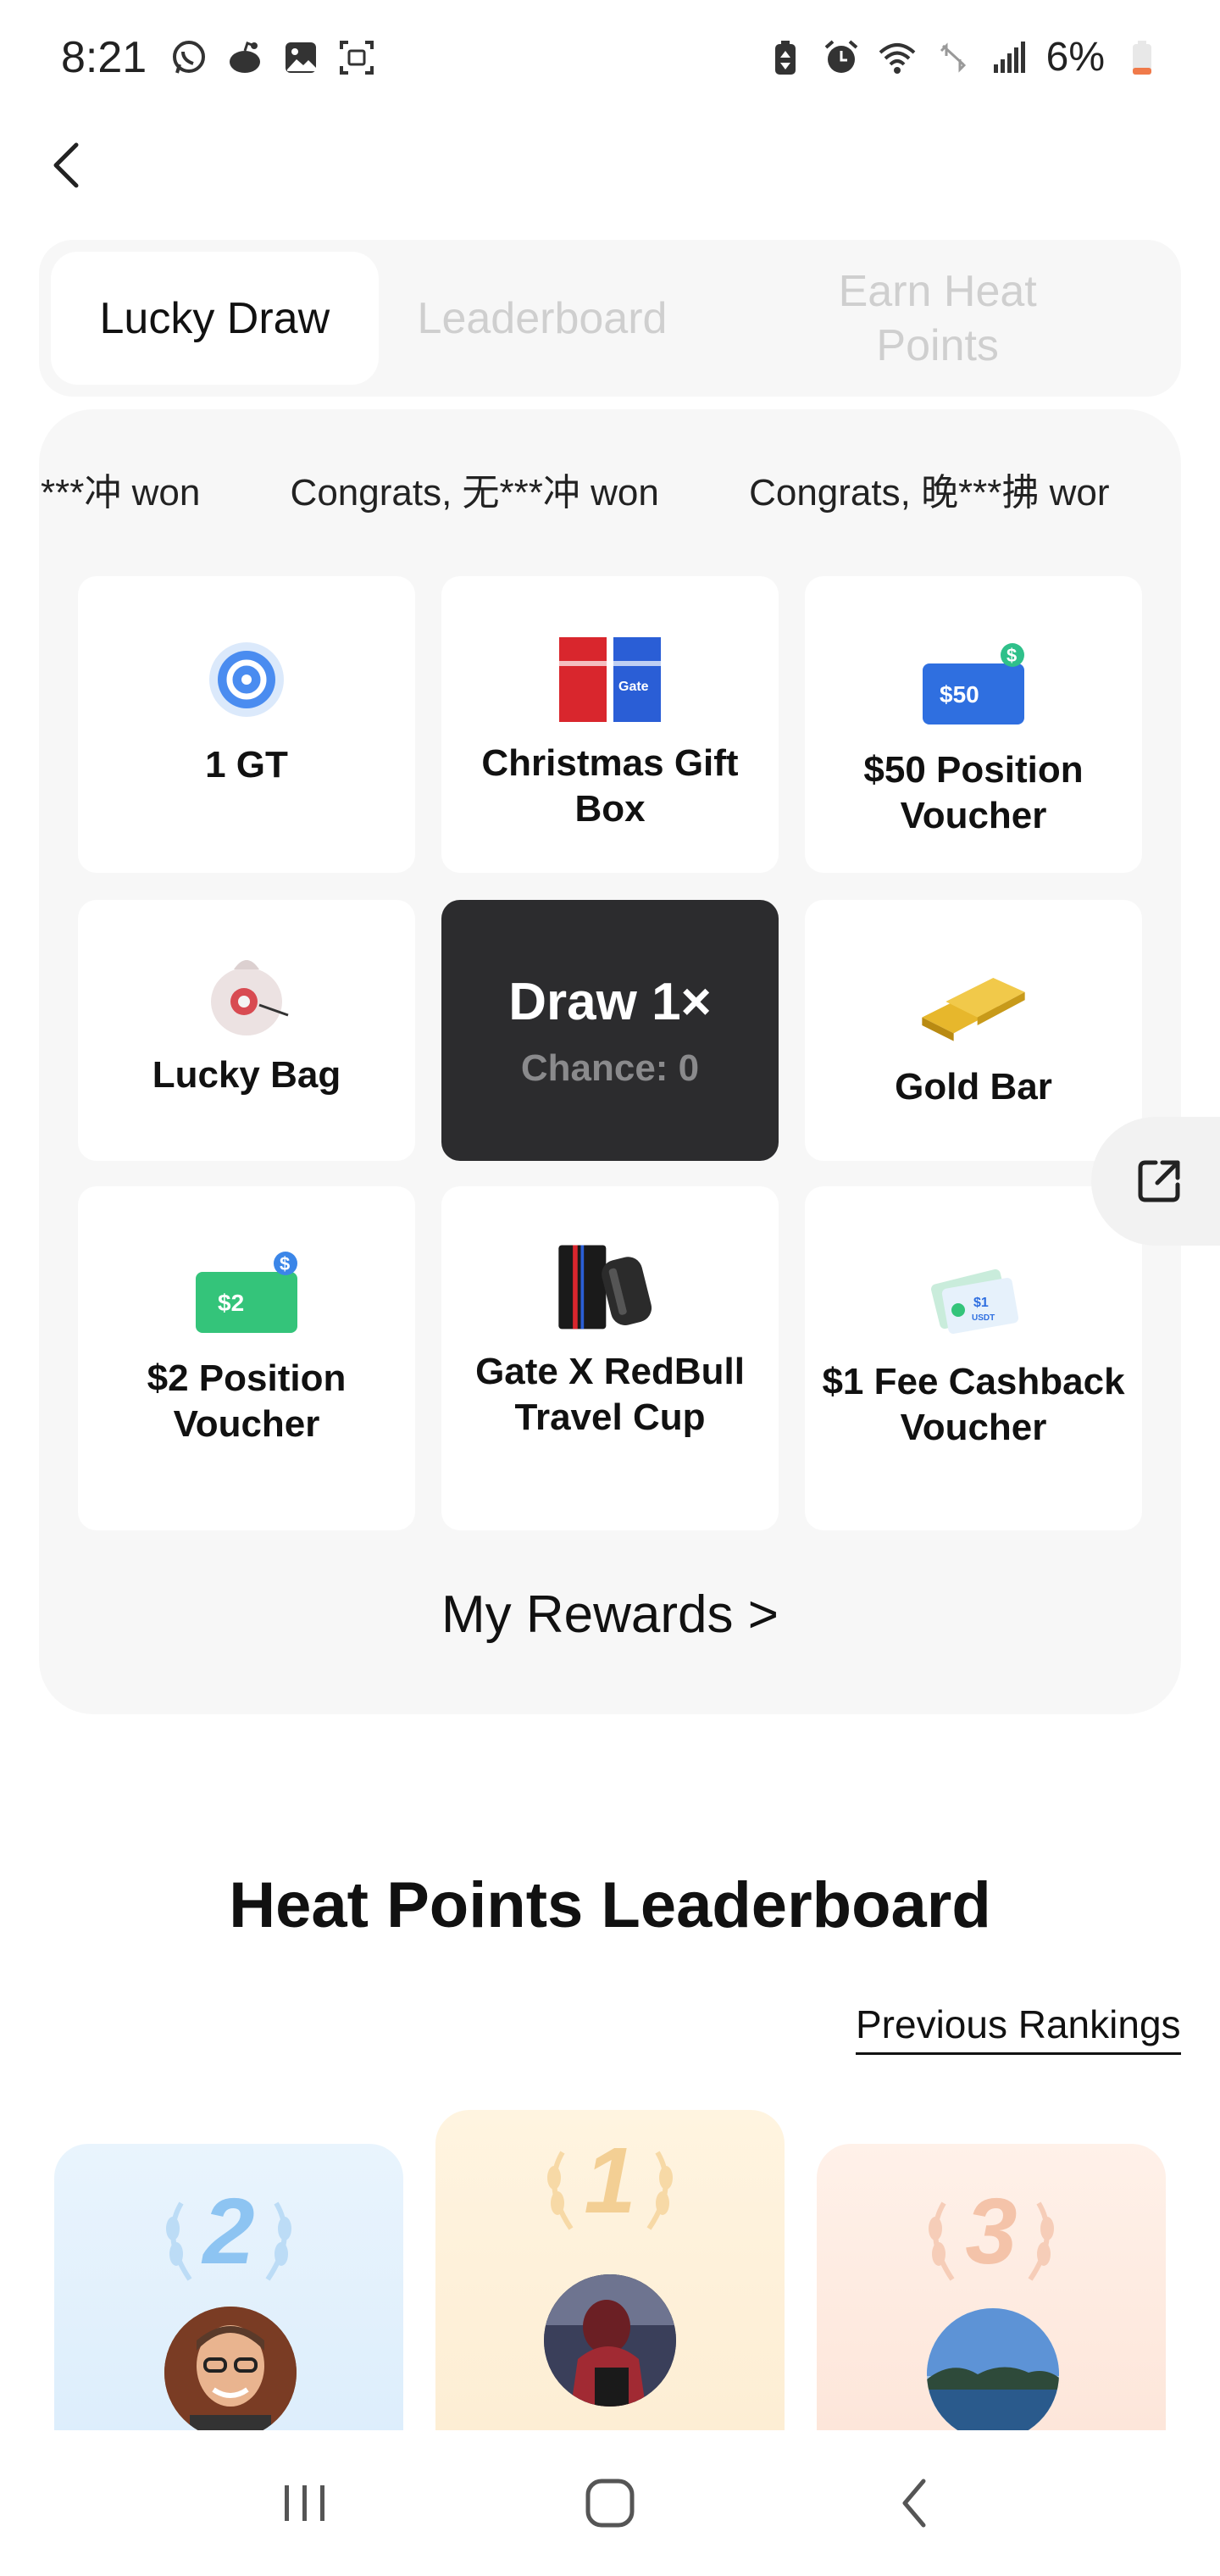  I want to click on ticker-item: Congrats, 晚***拂 wor, so click(929, 493).